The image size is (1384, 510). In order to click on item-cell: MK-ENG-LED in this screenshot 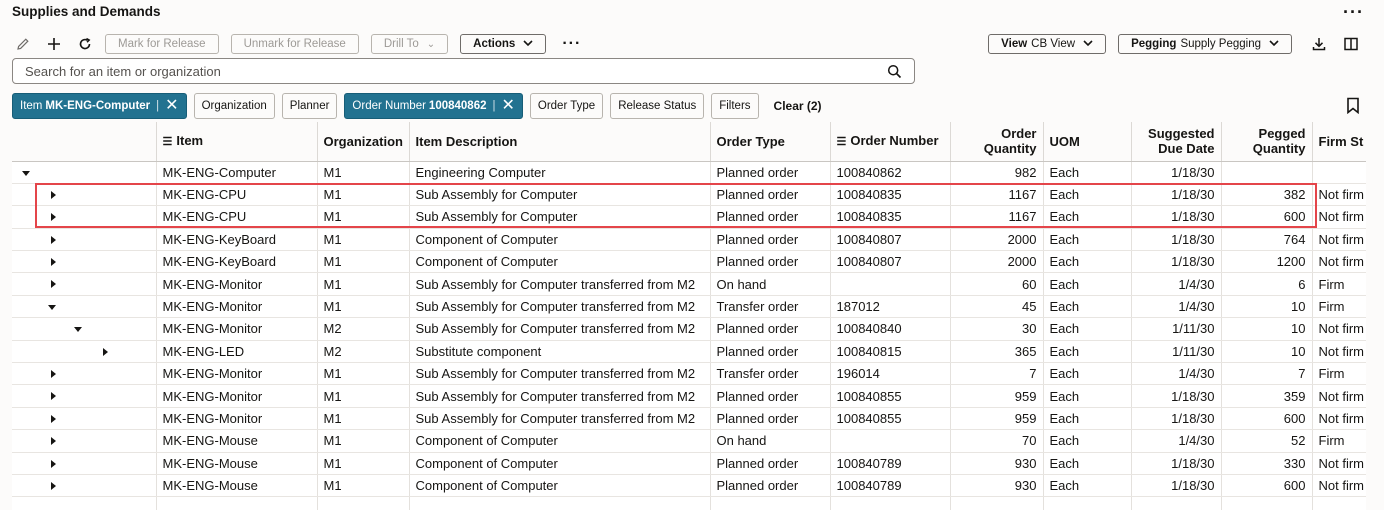, I will do `click(237, 352)`.